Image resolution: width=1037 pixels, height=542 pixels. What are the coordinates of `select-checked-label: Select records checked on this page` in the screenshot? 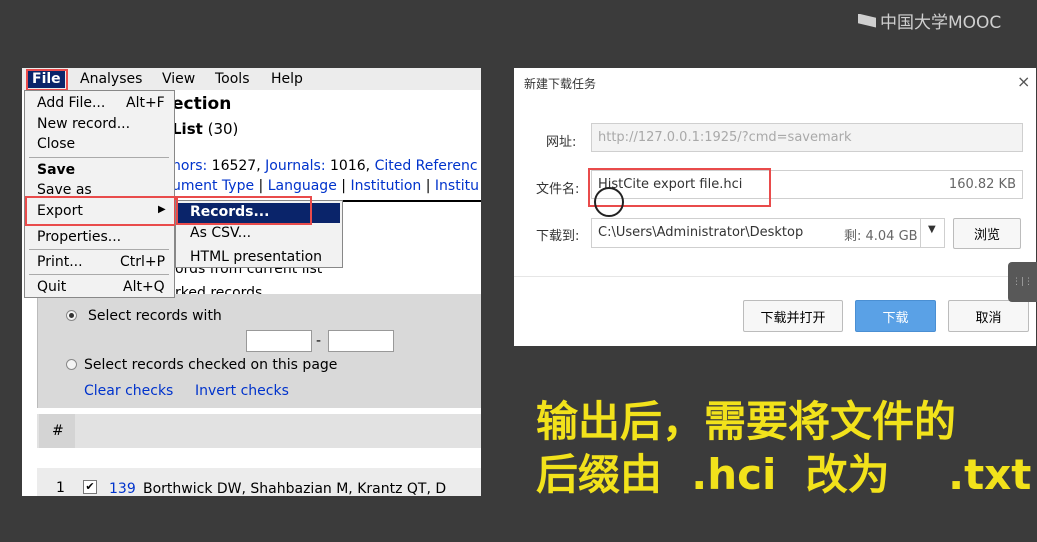 It's located at (211, 365).